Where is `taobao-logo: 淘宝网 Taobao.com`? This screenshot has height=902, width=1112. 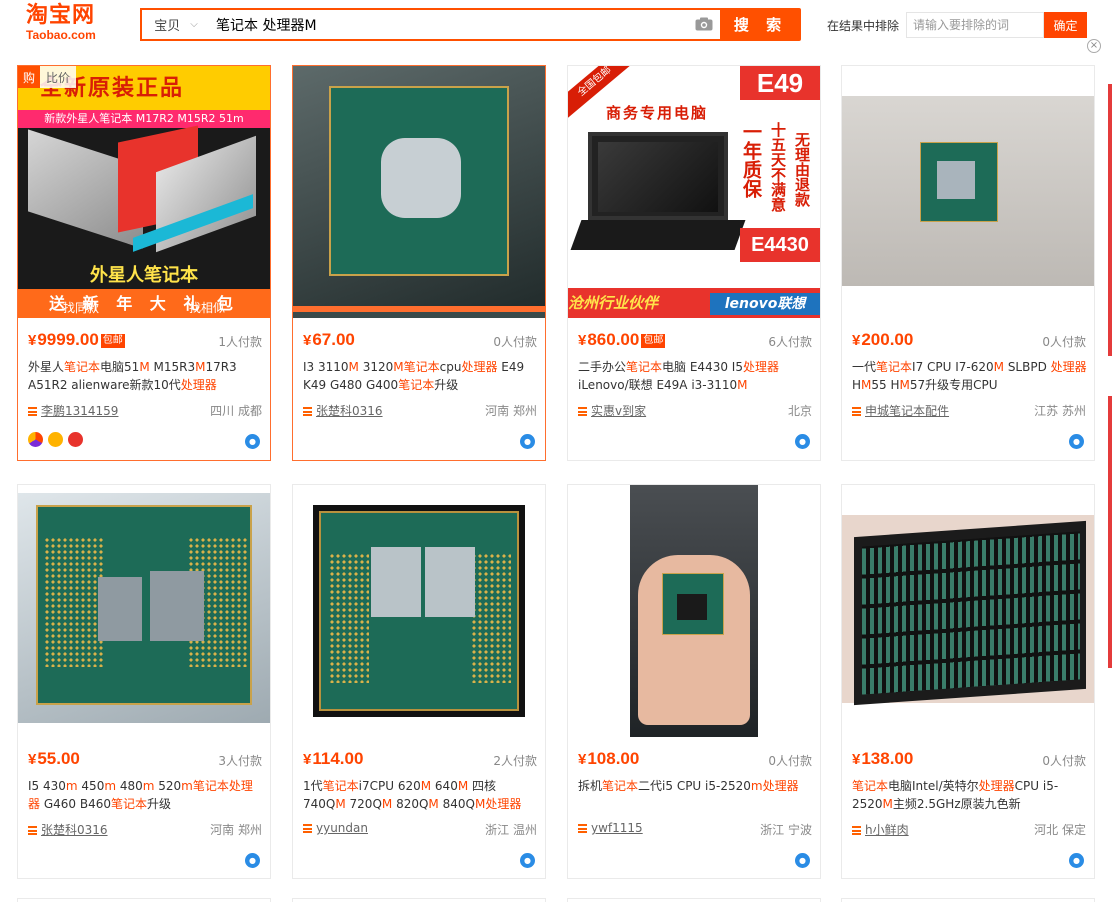
taobao-logo: 淘宝网 Taobao.com is located at coordinates (72, 24).